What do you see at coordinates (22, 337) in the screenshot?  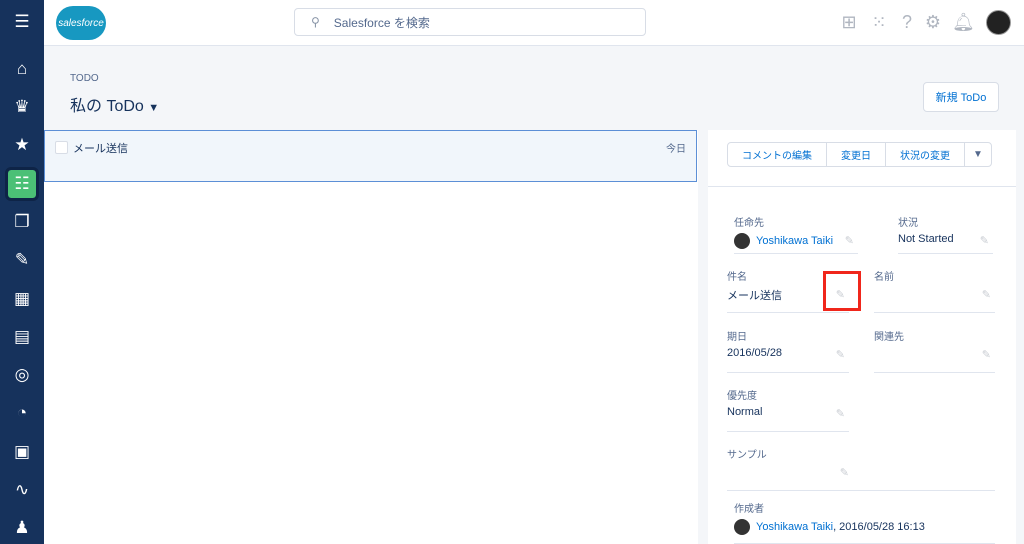 I see `contact-card-icon: ▤` at bounding box center [22, 337].